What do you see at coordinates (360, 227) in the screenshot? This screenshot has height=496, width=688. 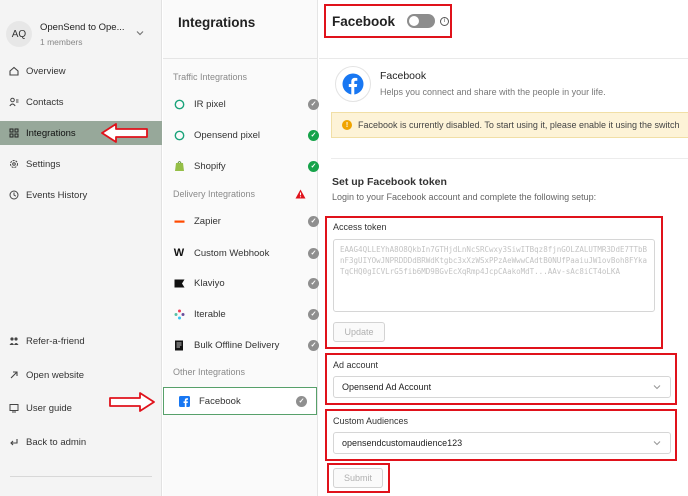 I see `access-token-label: Access token` at bounding box center [360, 227].